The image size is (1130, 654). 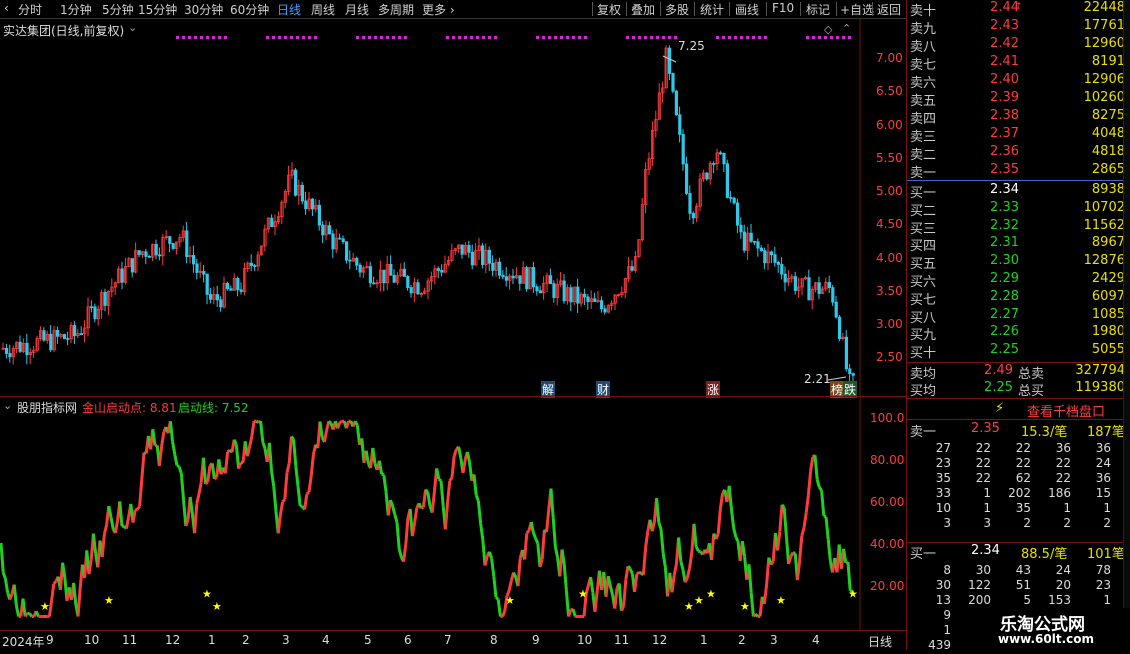 I want to click on ask-level-row: 卖七 2.41 8191, so click(x=1018, y=63).